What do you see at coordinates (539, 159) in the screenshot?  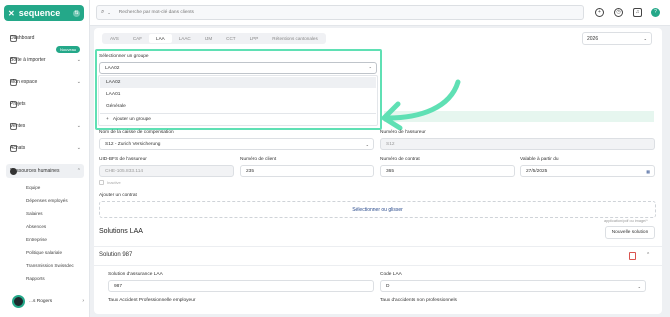 I see `valable-label: Valable à partir du` at bounding box center [539, 159].